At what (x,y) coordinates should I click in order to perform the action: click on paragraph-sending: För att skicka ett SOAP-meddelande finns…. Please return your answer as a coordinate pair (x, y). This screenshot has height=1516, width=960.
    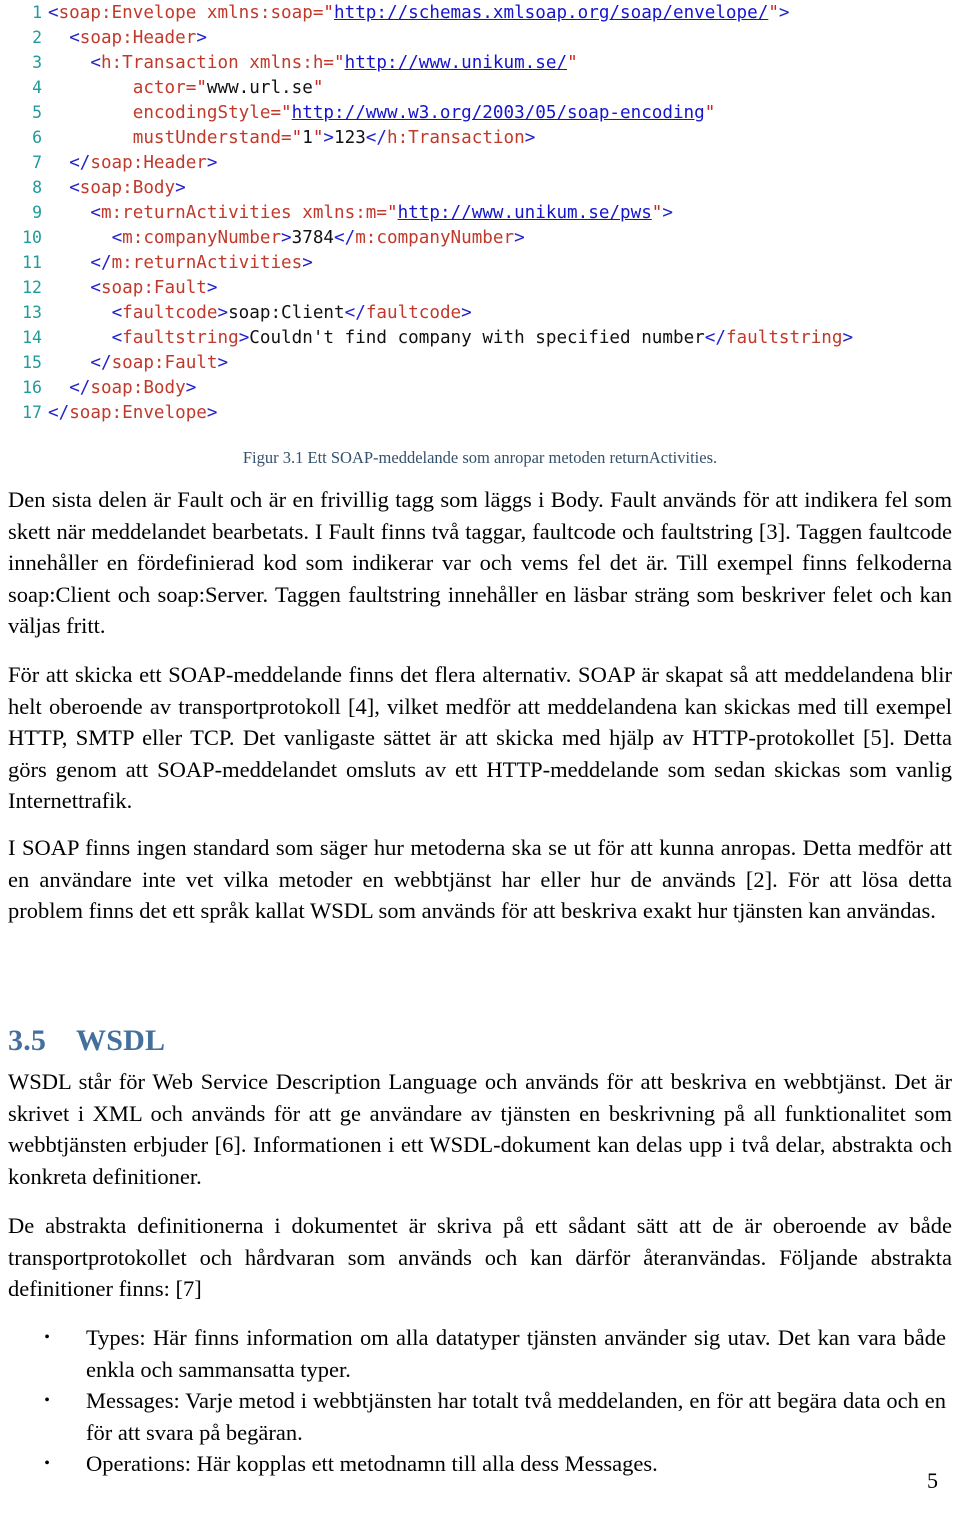
    Looking at the image, I should click on (480, 738).